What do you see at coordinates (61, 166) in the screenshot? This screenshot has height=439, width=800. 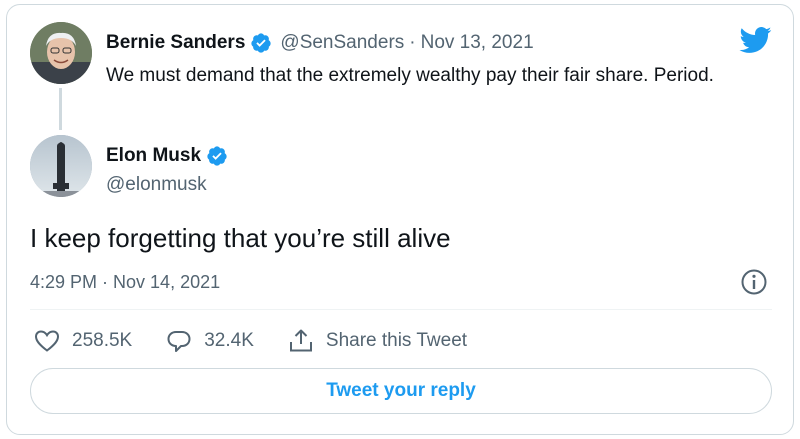 I see `avatar-elon-musk` at bounding box center [61, 166].